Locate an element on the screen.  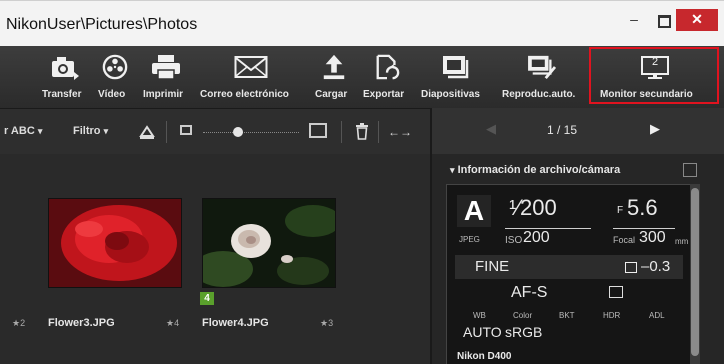
wb-label: WB is located at coordinates (479, 315).